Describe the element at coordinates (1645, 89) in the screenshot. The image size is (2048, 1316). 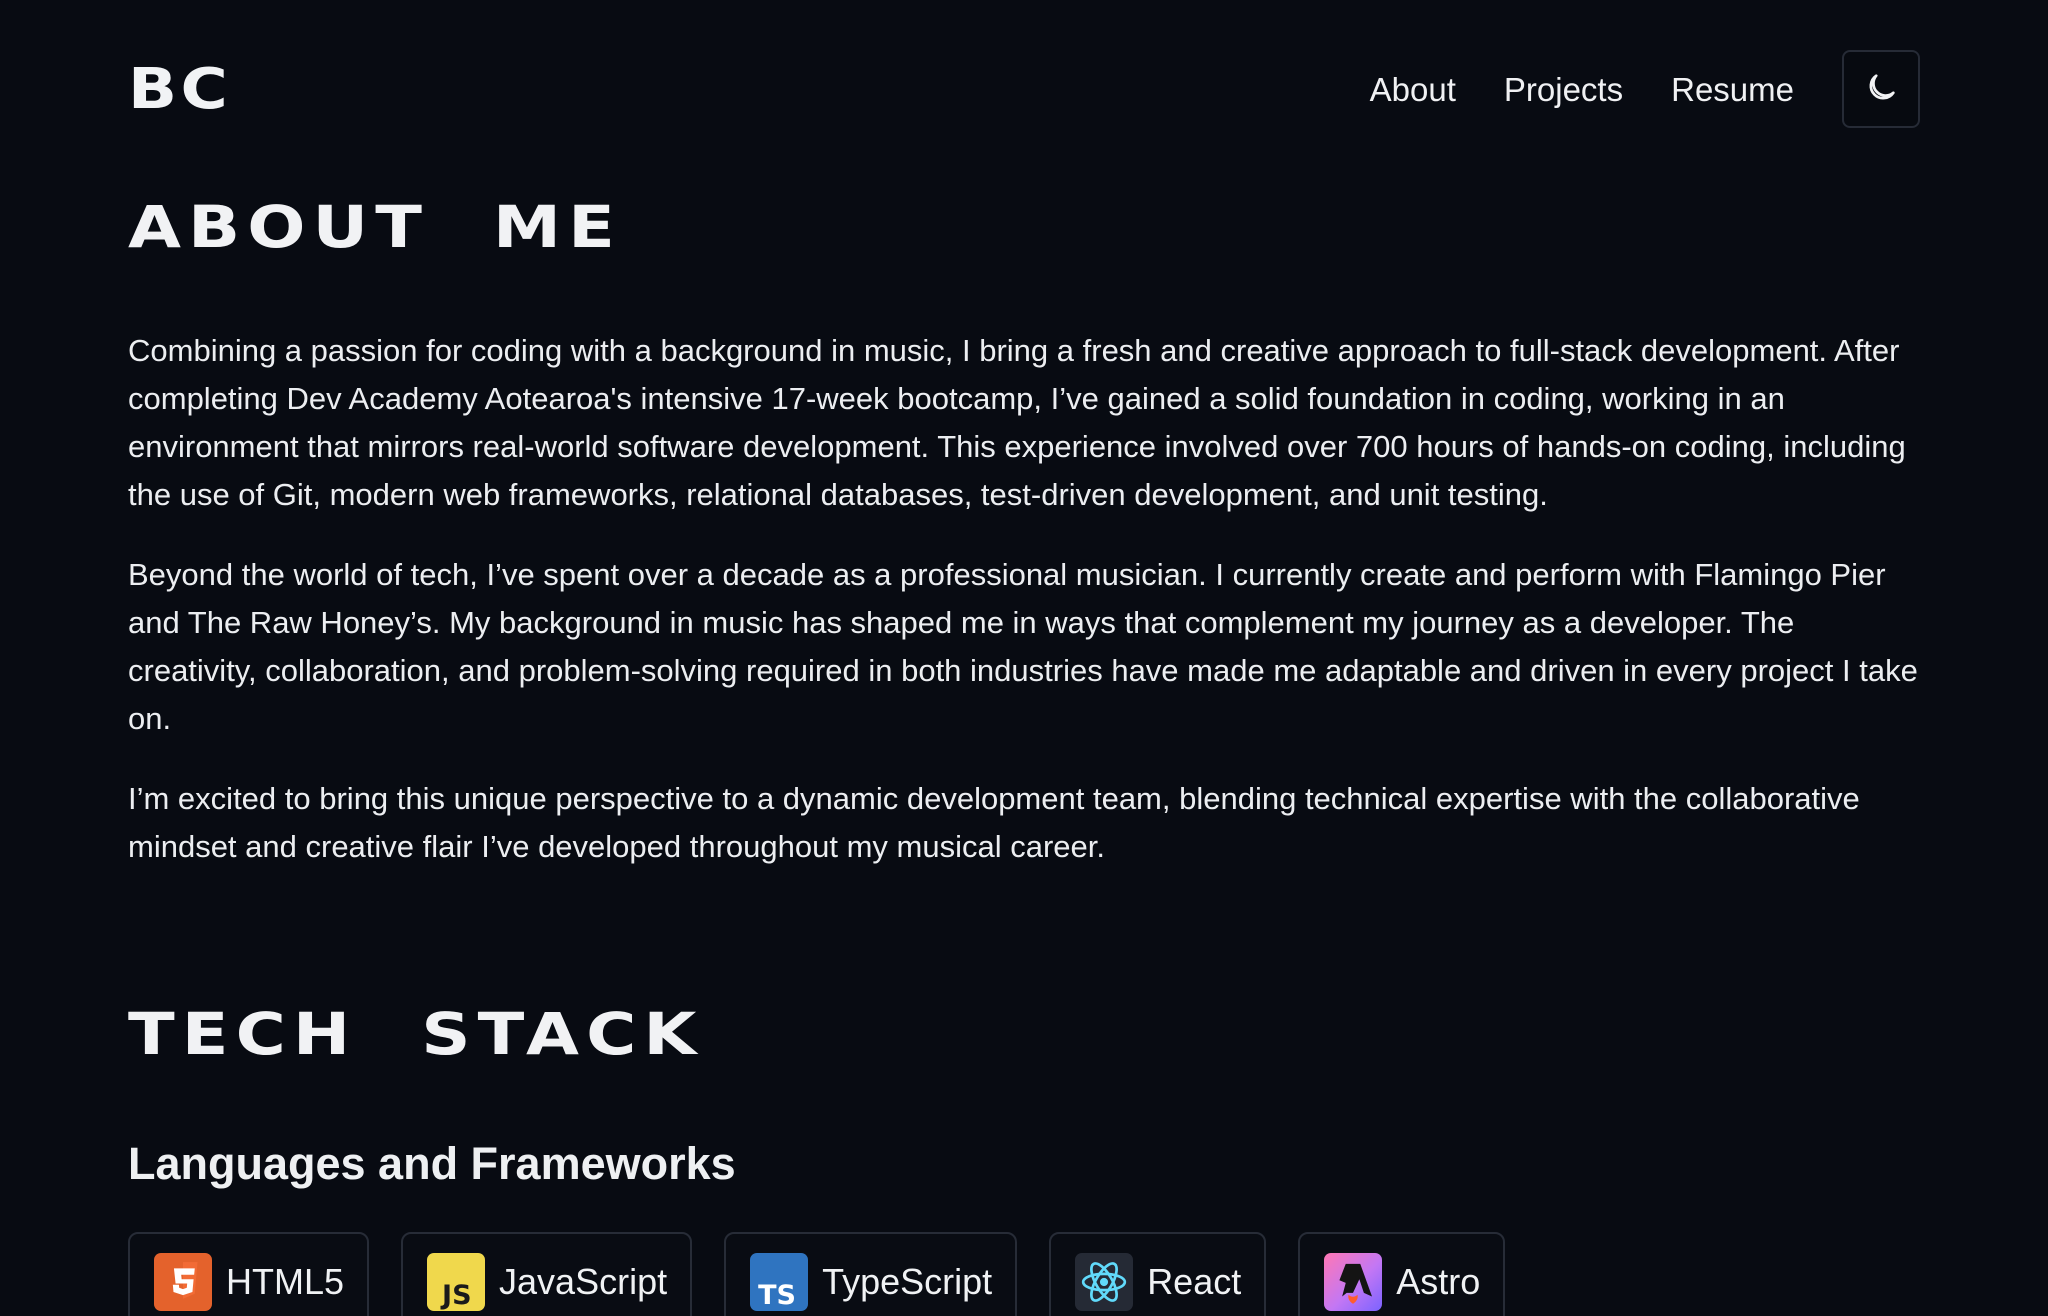
I see `main-navigation: About Projects Resume` at that location.